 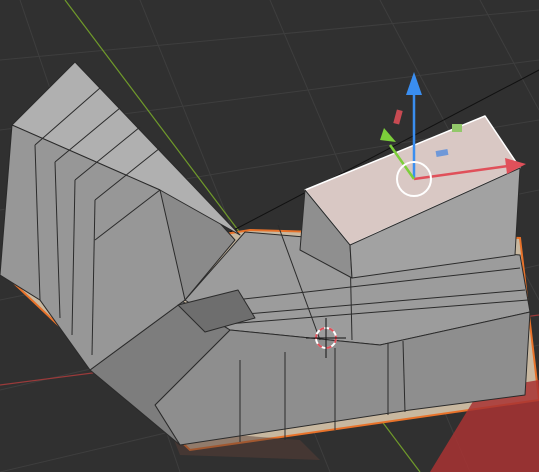 What do you see at coordinates (457, 128) in the screenshot?
I see `plane-handle-xy` at bounding box center [457, 128].